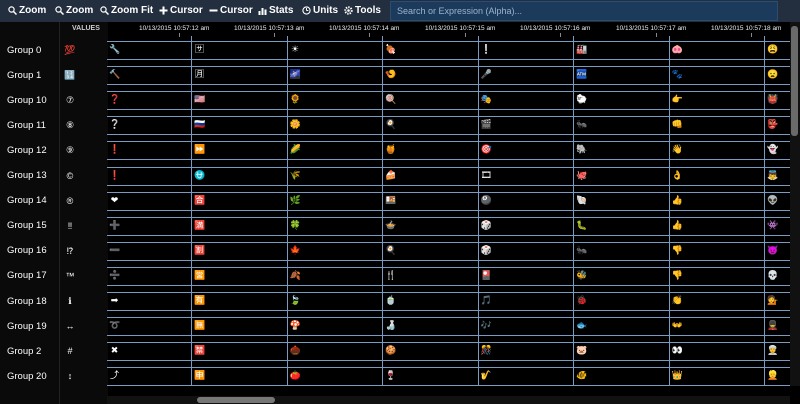 This screenshot has height=404, width=800. I want to click on add-cursor-button: Cursor, so click(181, 10).